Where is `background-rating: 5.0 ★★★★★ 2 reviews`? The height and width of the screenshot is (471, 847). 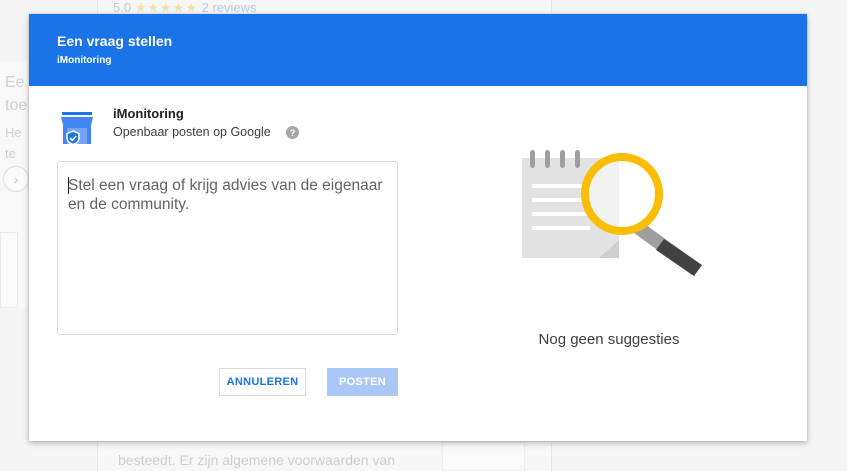
background-rating: 5.0 ★★★★★ 2 reviews is located at coordinates (185, 7).